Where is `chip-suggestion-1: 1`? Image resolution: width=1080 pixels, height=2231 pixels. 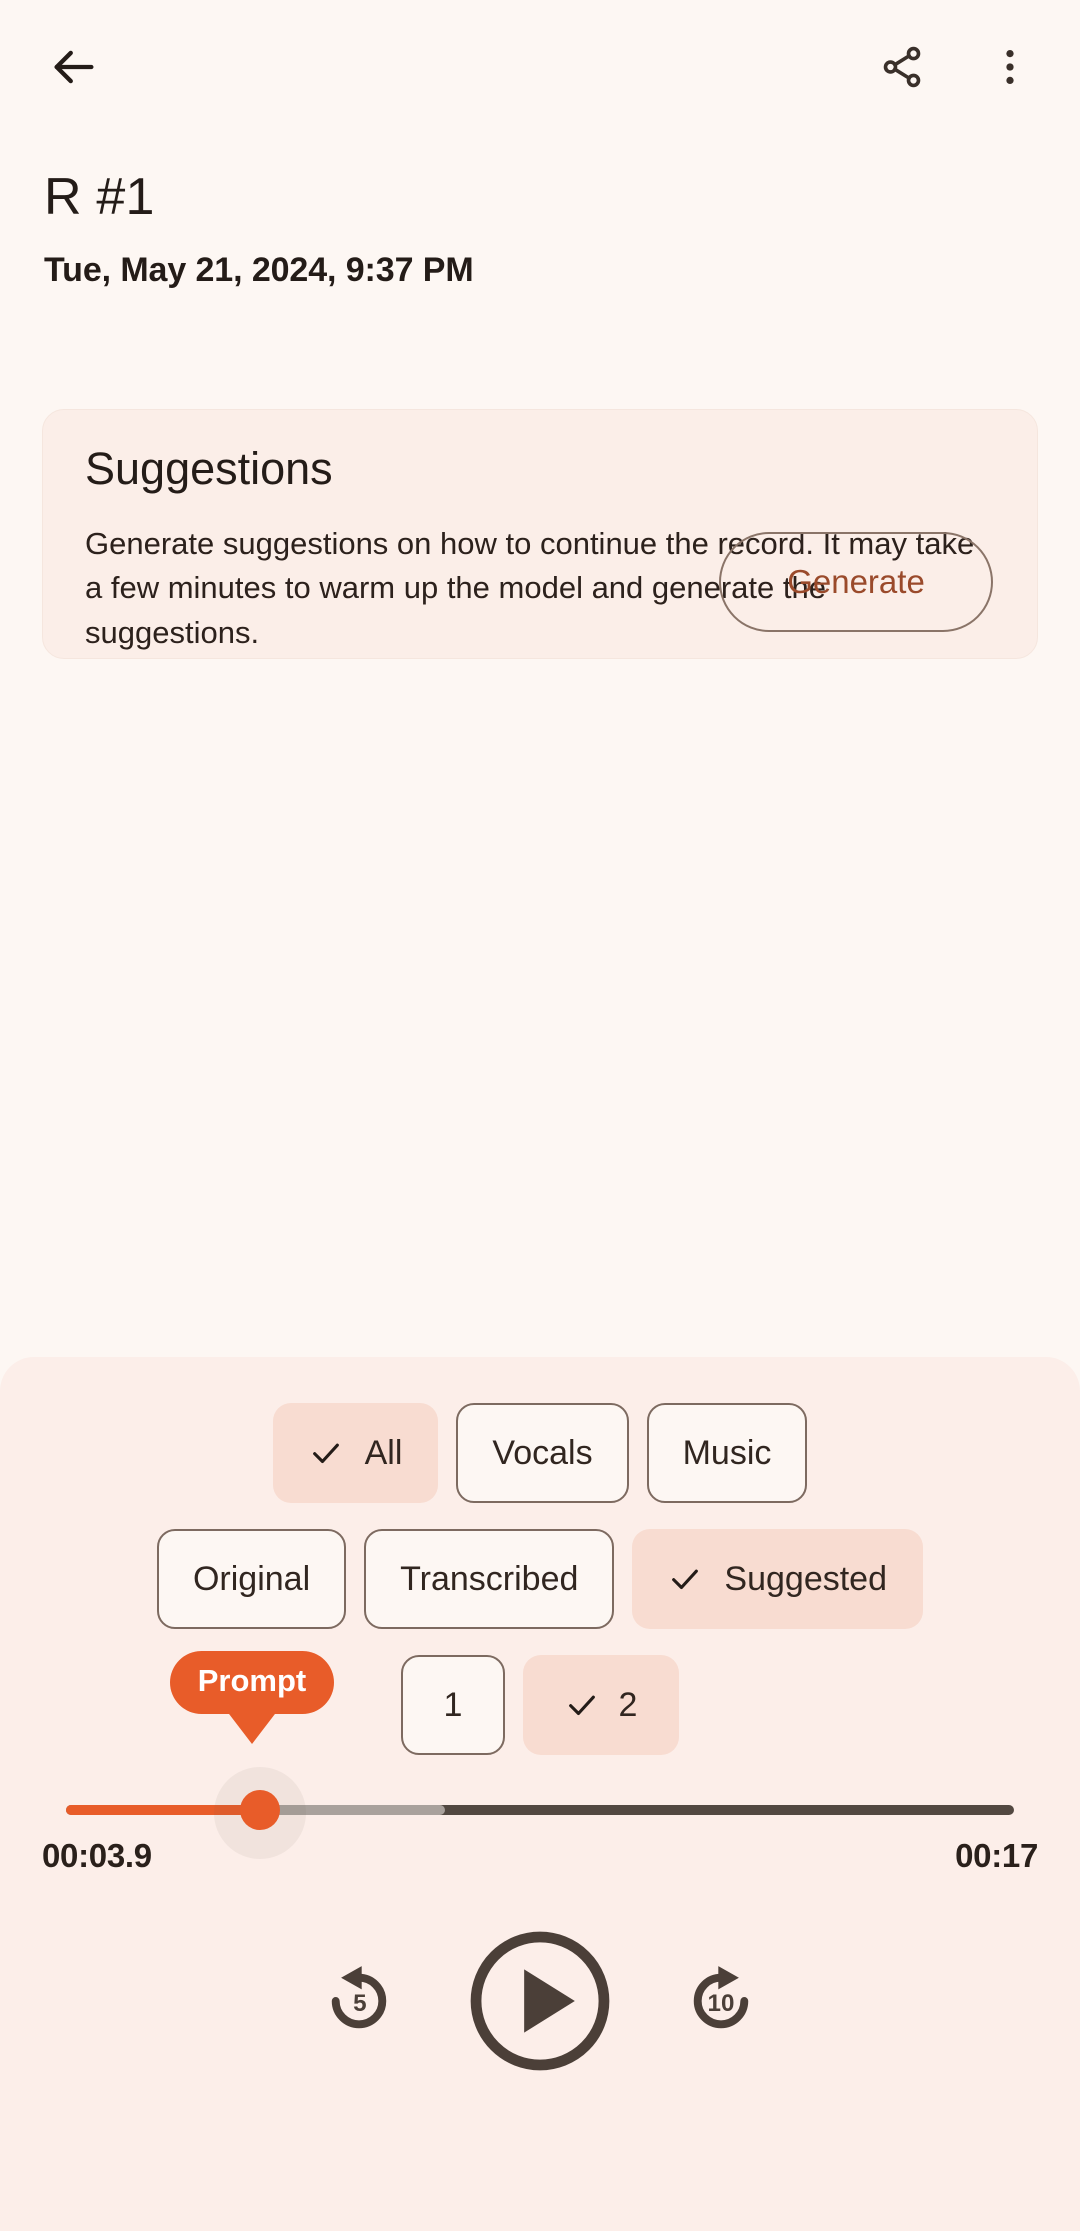
chip-suggestion-1: 1 is located at coordinates (453, 1705).